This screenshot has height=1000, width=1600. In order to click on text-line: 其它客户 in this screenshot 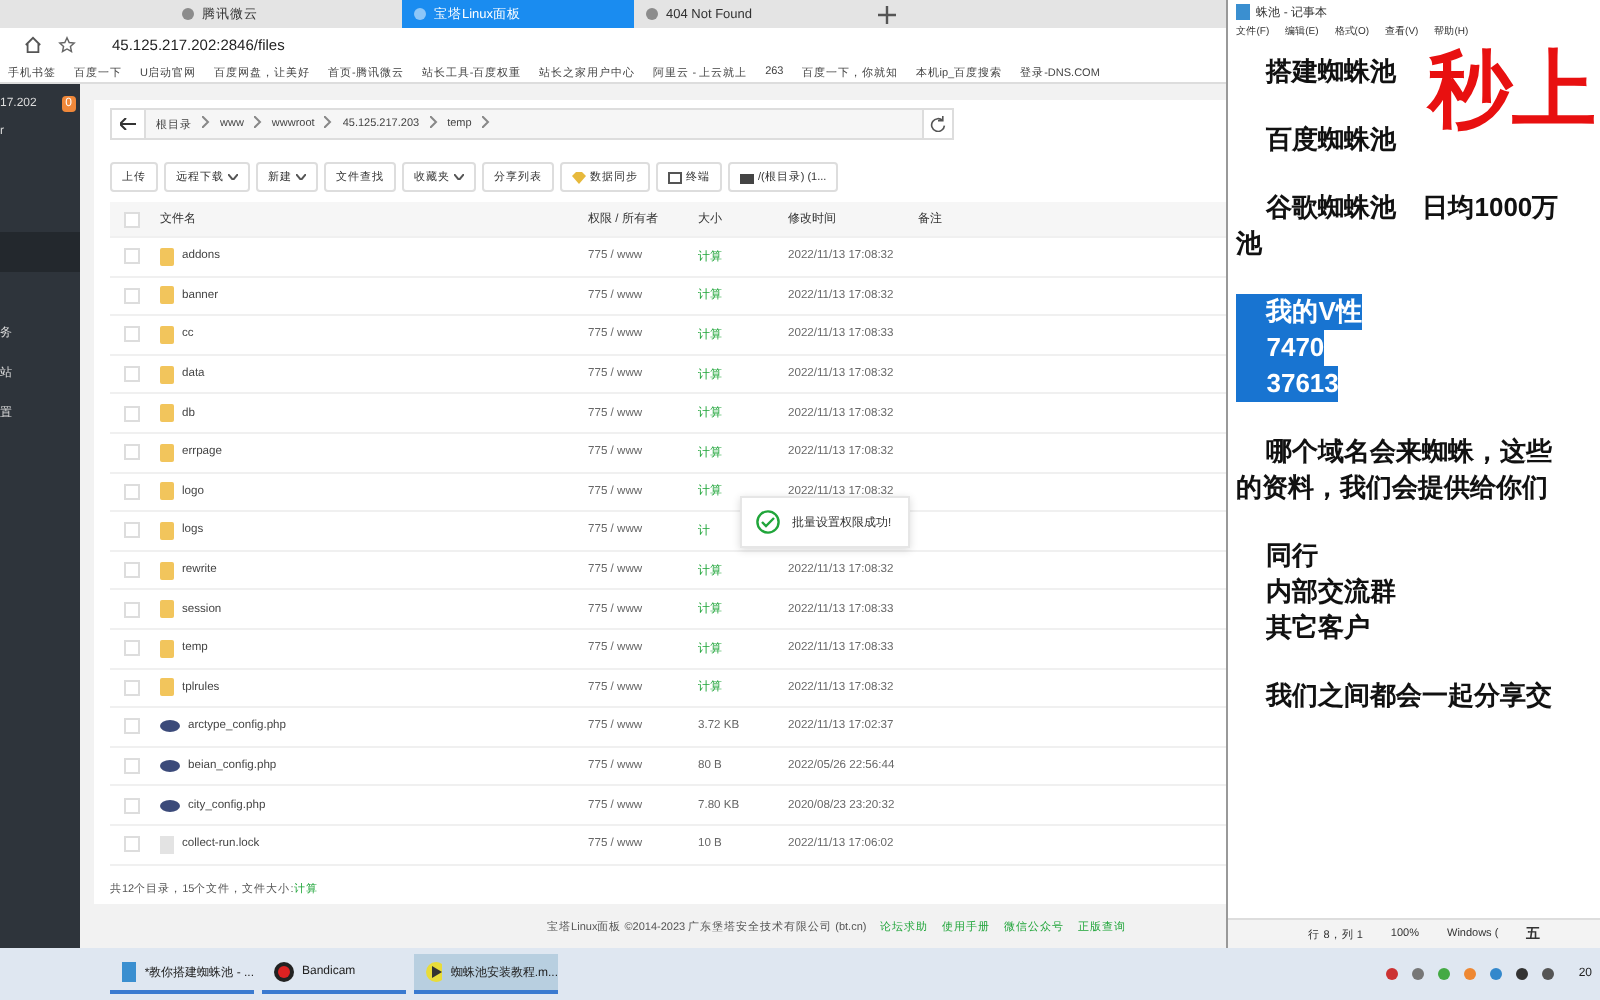, I will do `click(1317, 628)`.